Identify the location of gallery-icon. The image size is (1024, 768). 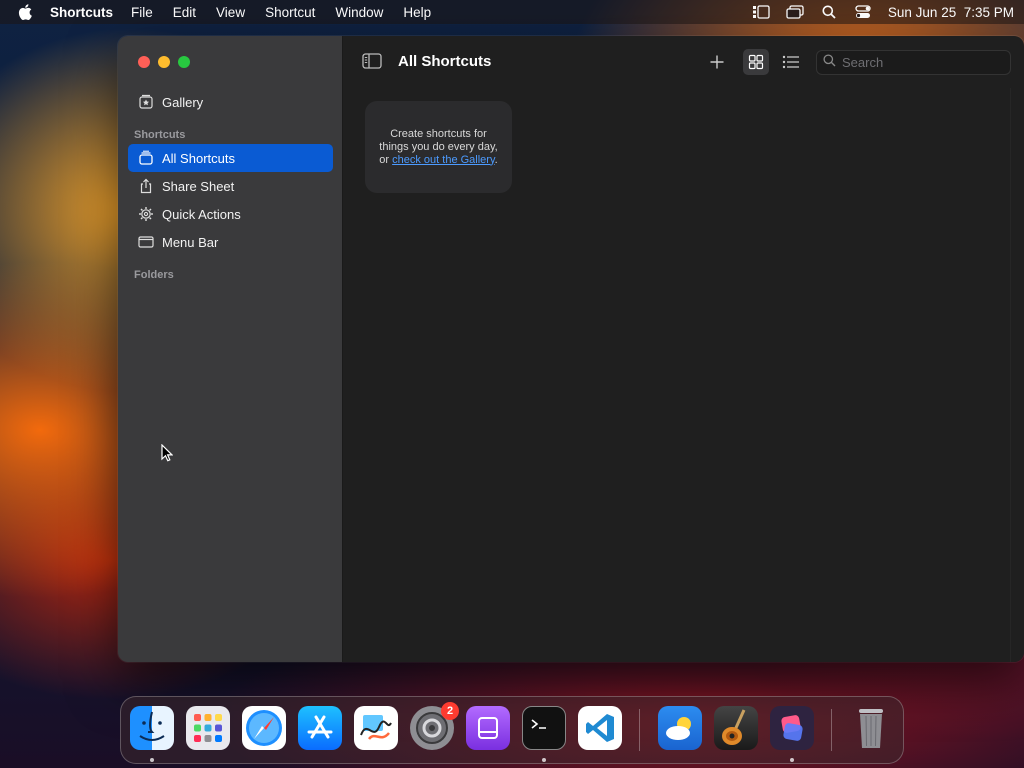
(146, 102).